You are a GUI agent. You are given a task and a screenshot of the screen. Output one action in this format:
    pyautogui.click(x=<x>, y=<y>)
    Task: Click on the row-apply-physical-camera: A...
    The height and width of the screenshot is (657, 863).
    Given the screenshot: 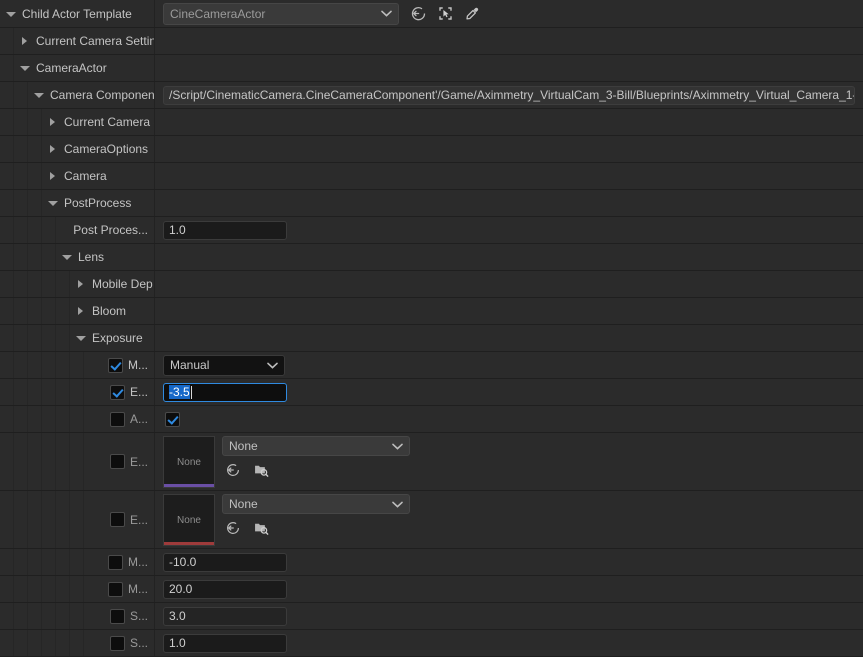 What is the action you would take?
    pyautogui.click(x=431, y=419)
    